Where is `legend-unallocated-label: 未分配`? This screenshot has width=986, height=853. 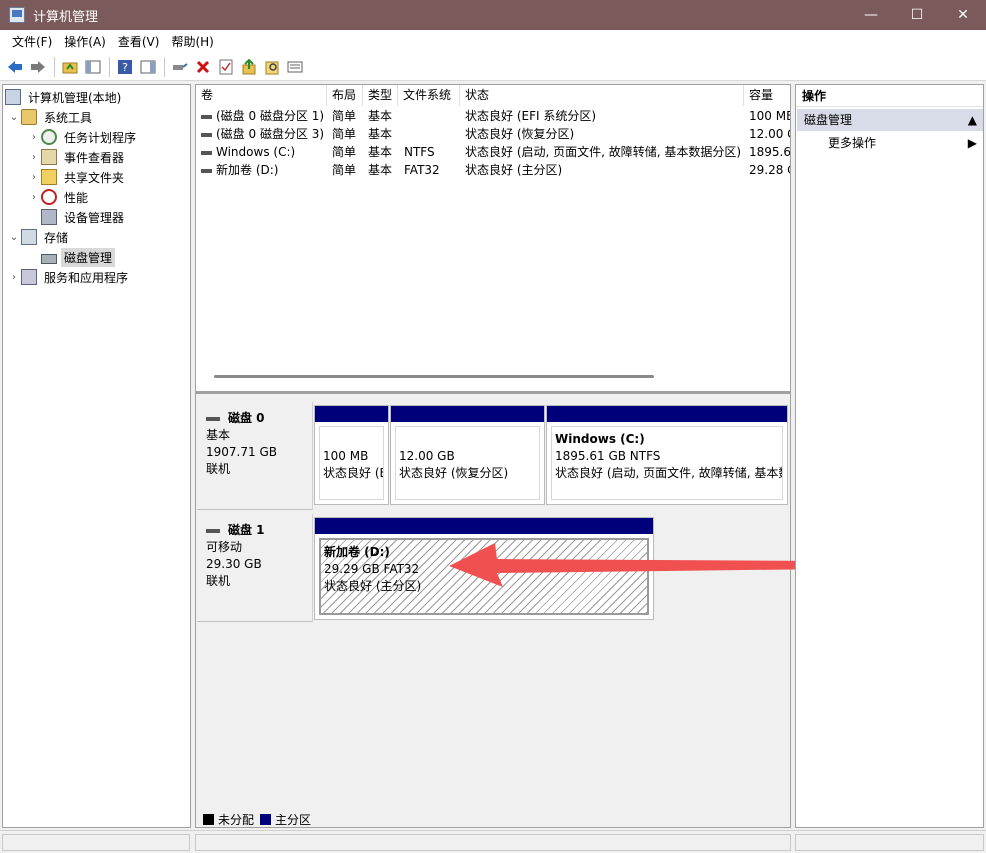
legend-unallocated-label: 未分配 is located at coordinates (236, 819).